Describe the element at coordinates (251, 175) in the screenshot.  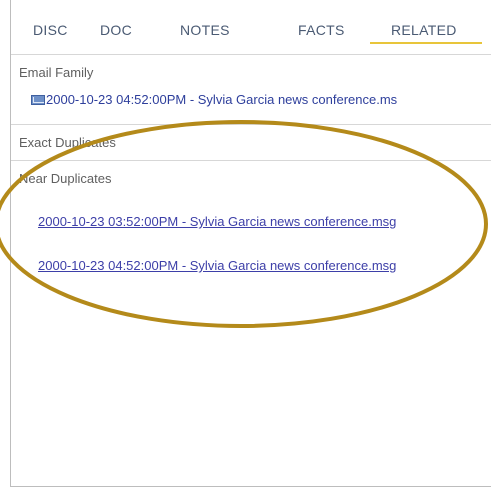
I see `near-duplicates-header: Near Duplicates` at that location.